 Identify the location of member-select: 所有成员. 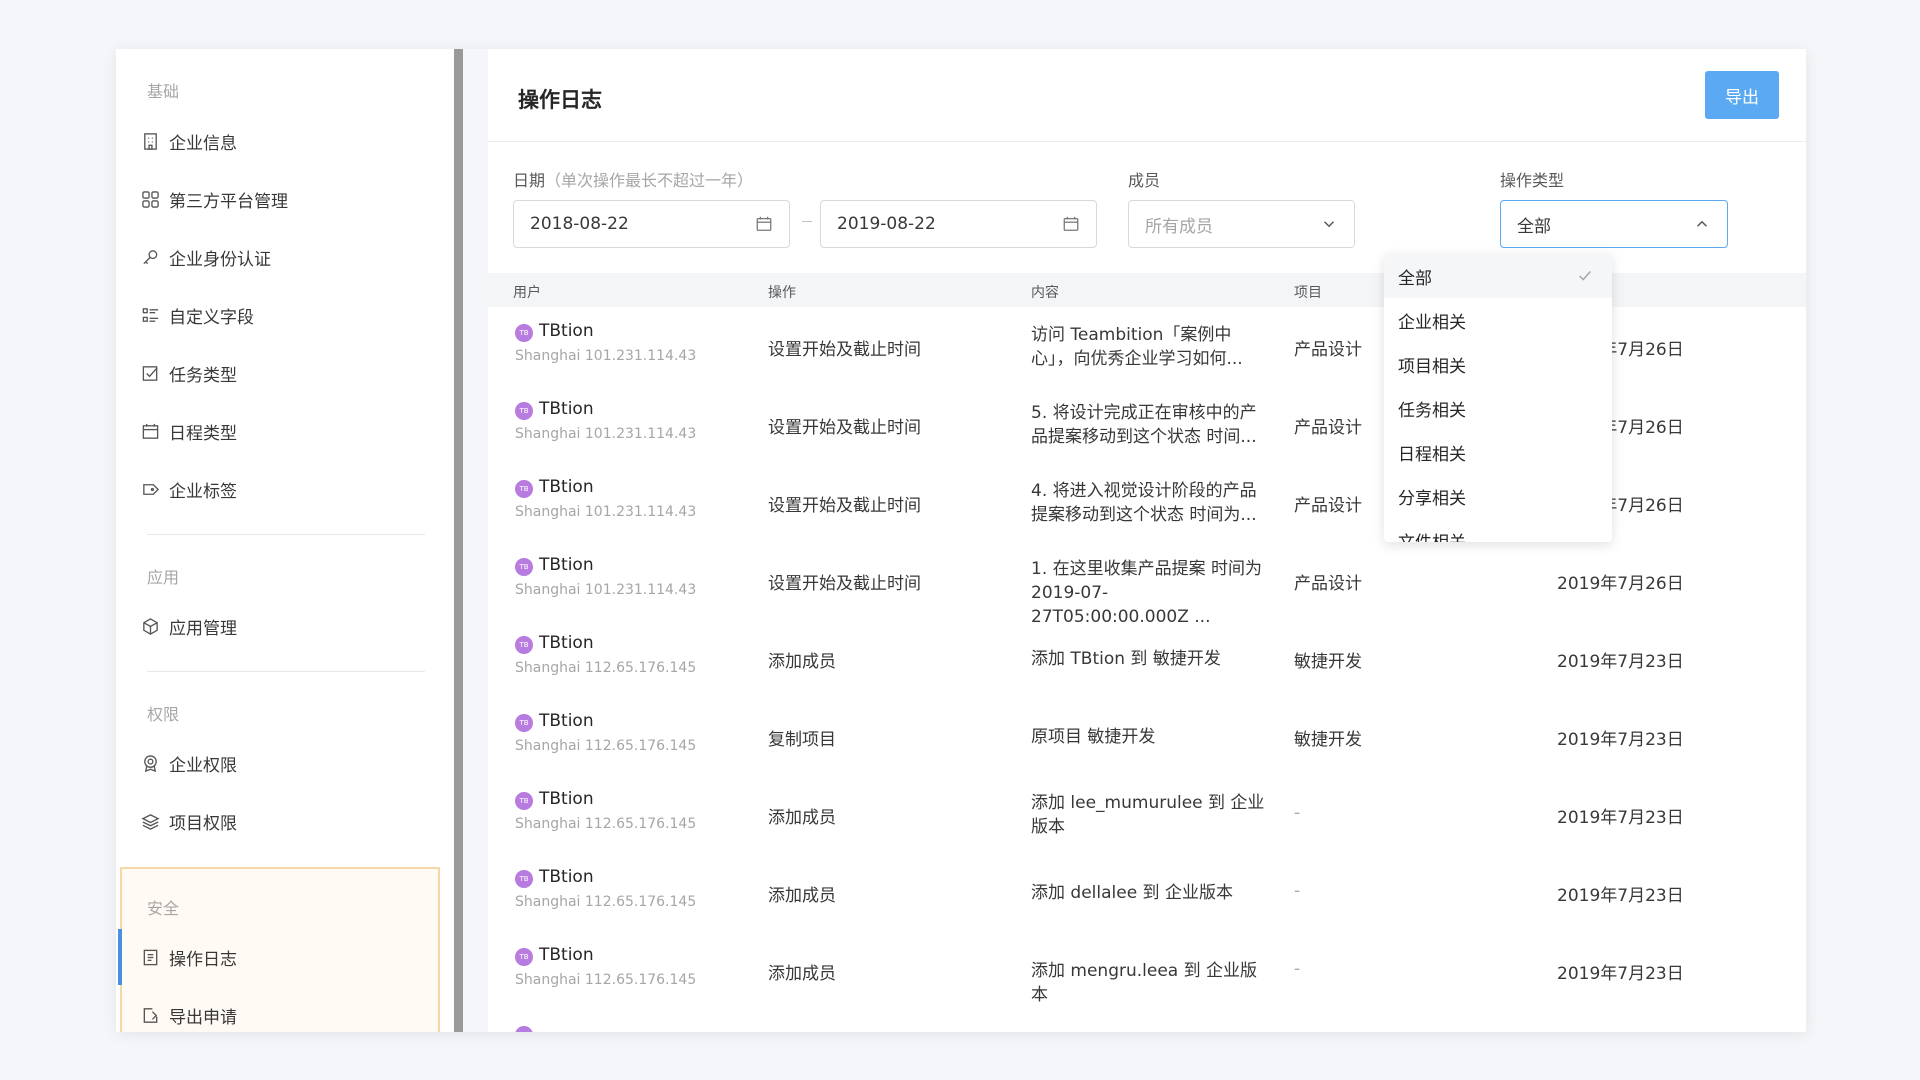
(1241, 224).